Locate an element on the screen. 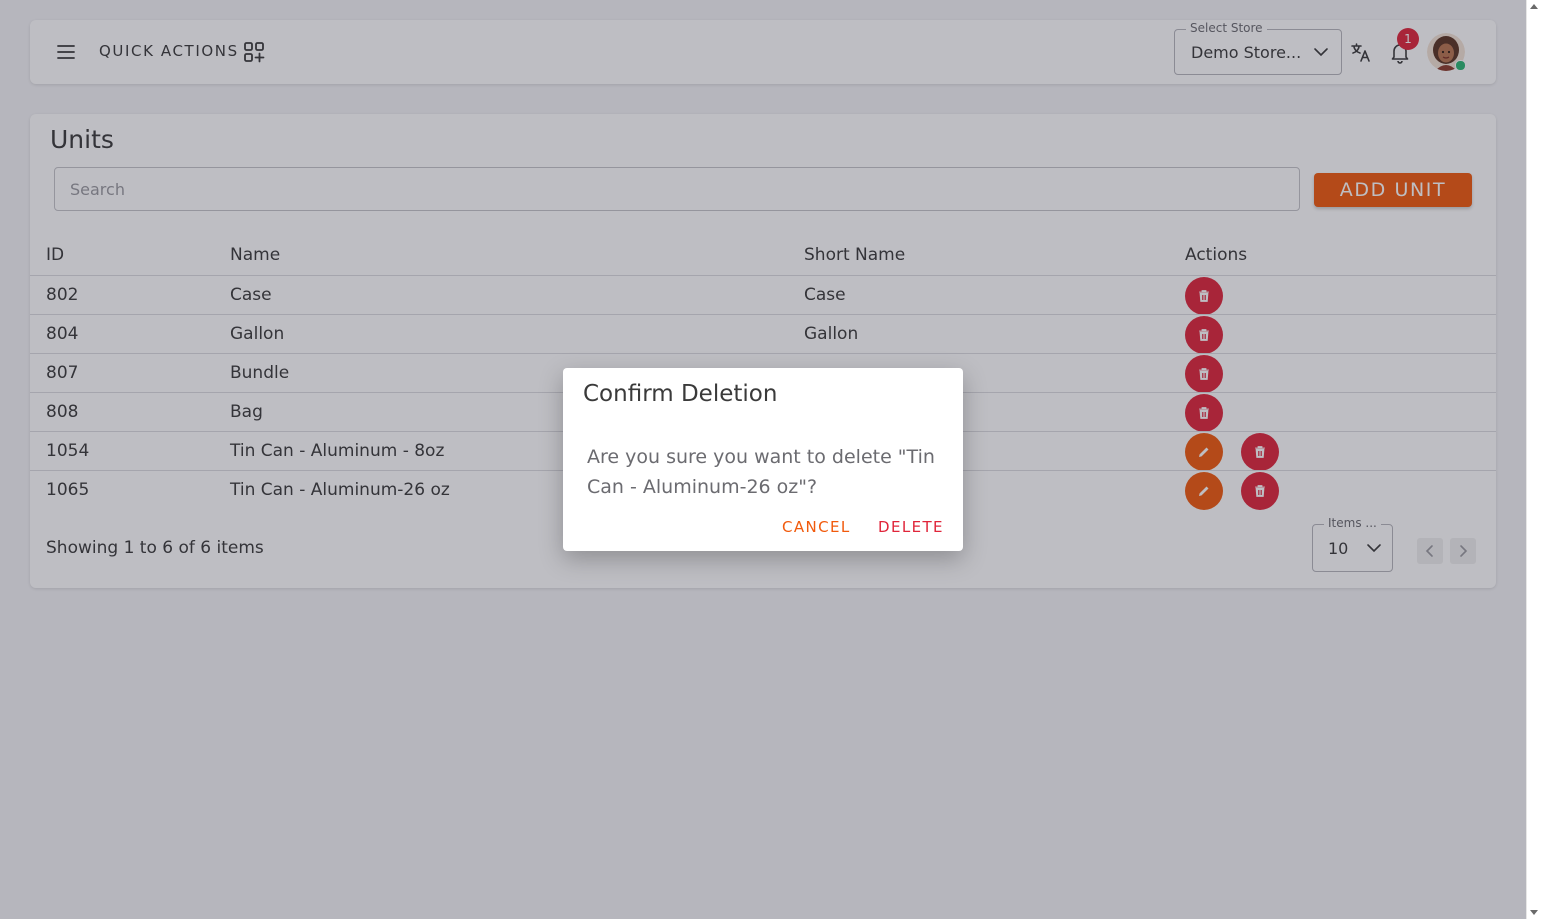 This screenshot has width=1541, height=919. dialog-title: Confirm Deletion is located at coordinates (680, 394).